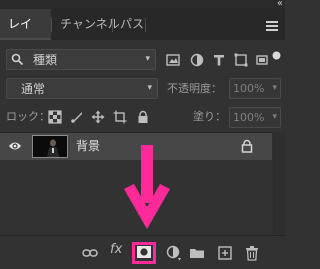 This screenshot has width=320, height=269. What do you see at coordinates (147, 187) in the screenshot?
I see `annotation-arrow-icon` at bounding box center [147, 187].